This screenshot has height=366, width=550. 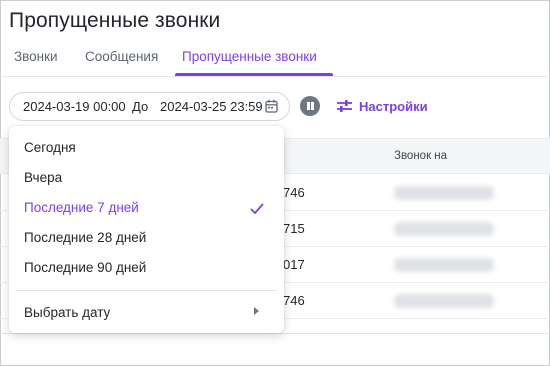 What do you see at coordinates (275, 76) in the screenshot?
I see `tabs-divider` at bounding box center [275, 76].